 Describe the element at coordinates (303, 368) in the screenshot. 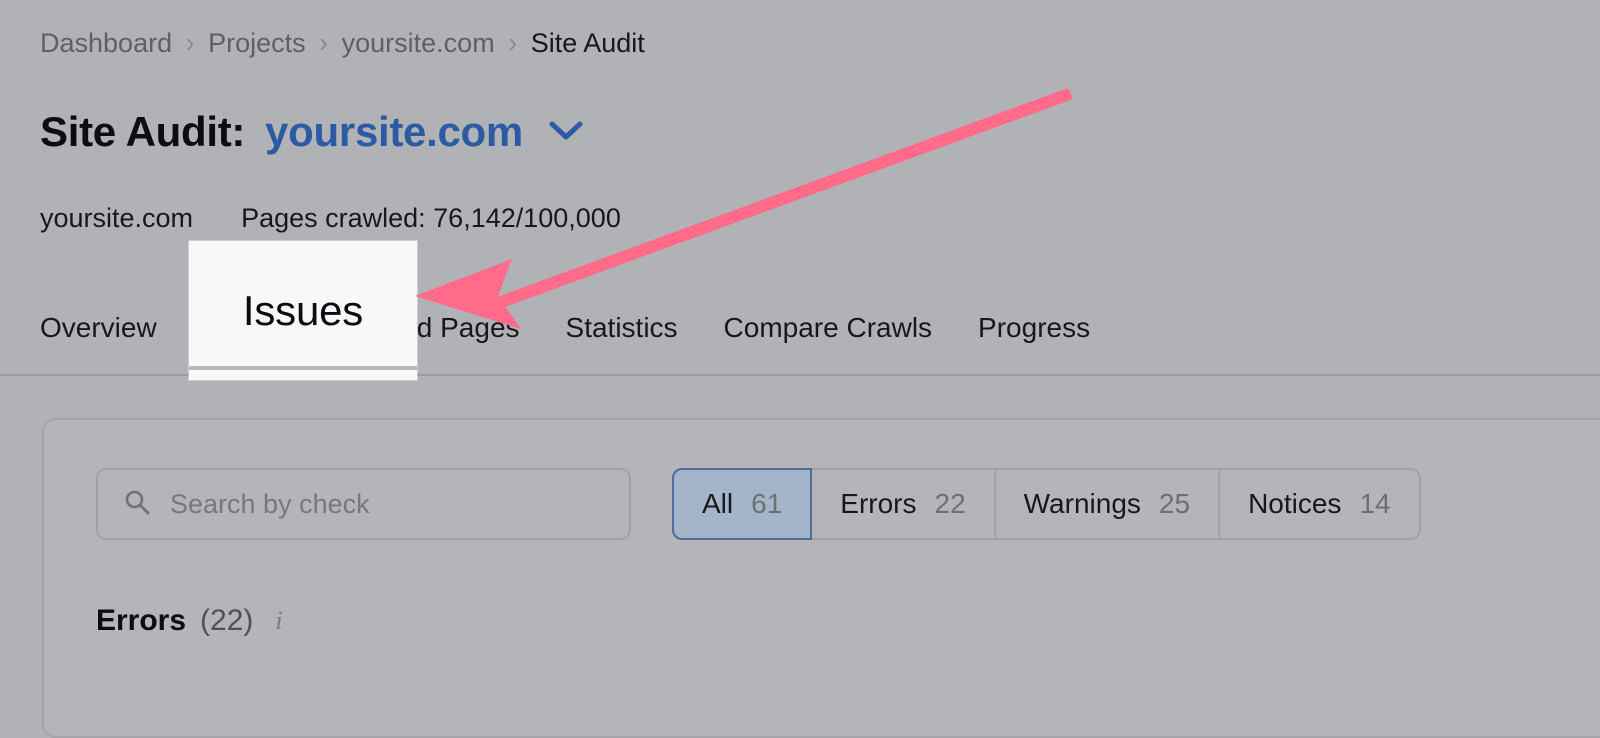

I see `callout-underline` at that location.